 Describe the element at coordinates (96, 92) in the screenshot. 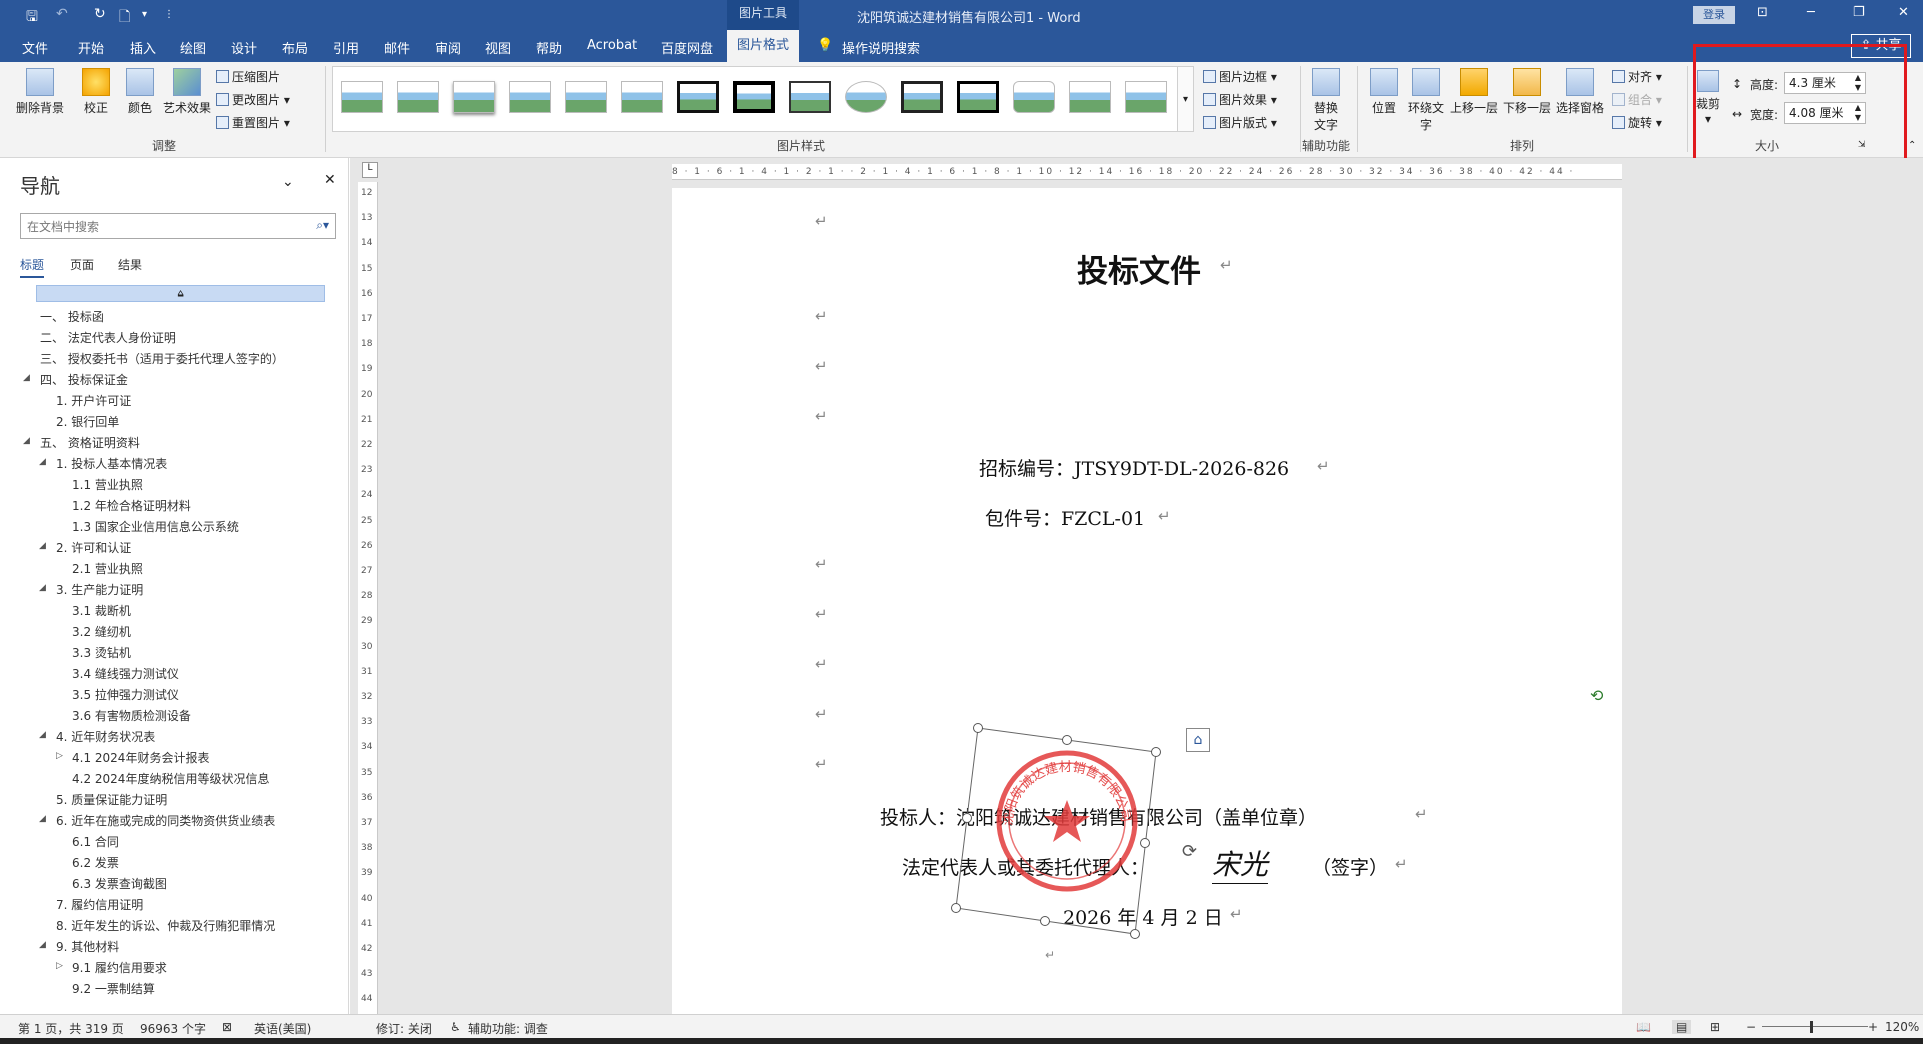

I see `corrections-button: 校正` at that location.